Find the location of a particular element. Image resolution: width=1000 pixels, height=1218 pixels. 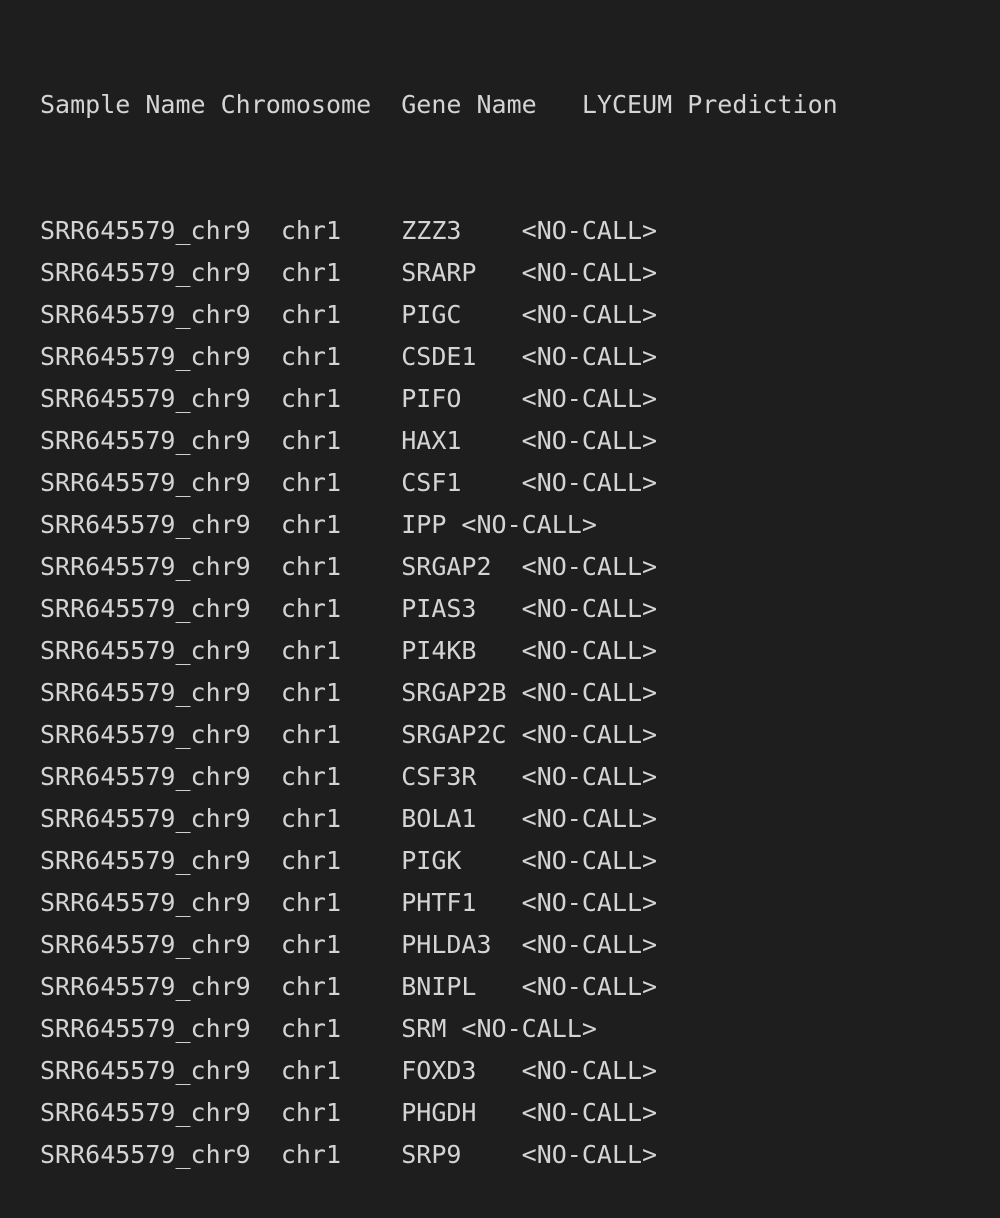

table-row: SRR645579_chr9 chr1 SRP9 <NO-CALL> is located at coordinates (349, 1154).